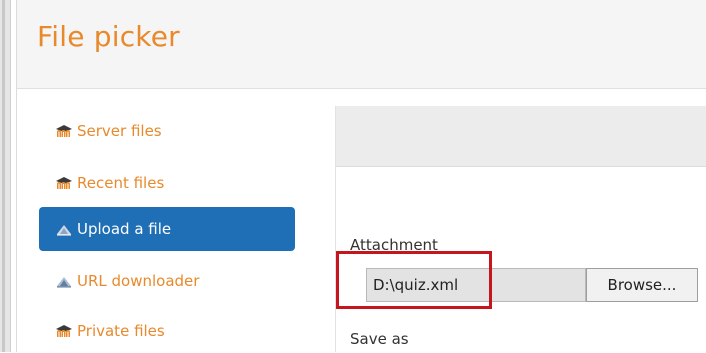 Image resolution: width=706 pixels, height=353 pixels. Describe the element at coordinates (138, 281) in the screenshot. I see `sidebar-item-label: URL downloader` at that location.